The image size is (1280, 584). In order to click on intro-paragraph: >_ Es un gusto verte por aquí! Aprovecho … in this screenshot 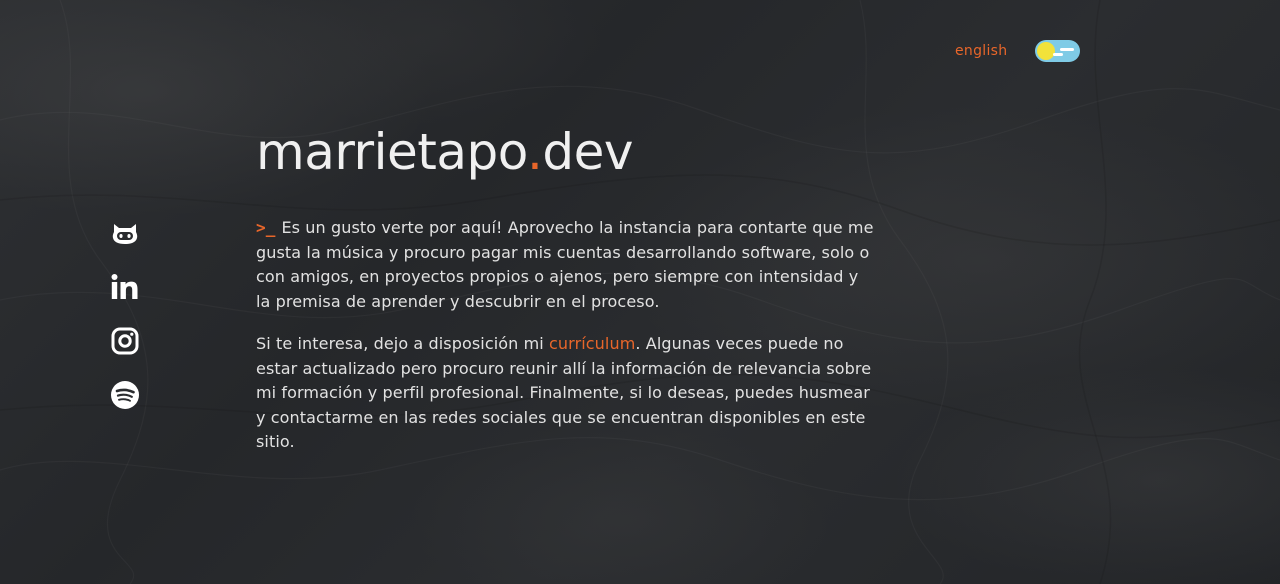, I will do `click(566, 265)`.